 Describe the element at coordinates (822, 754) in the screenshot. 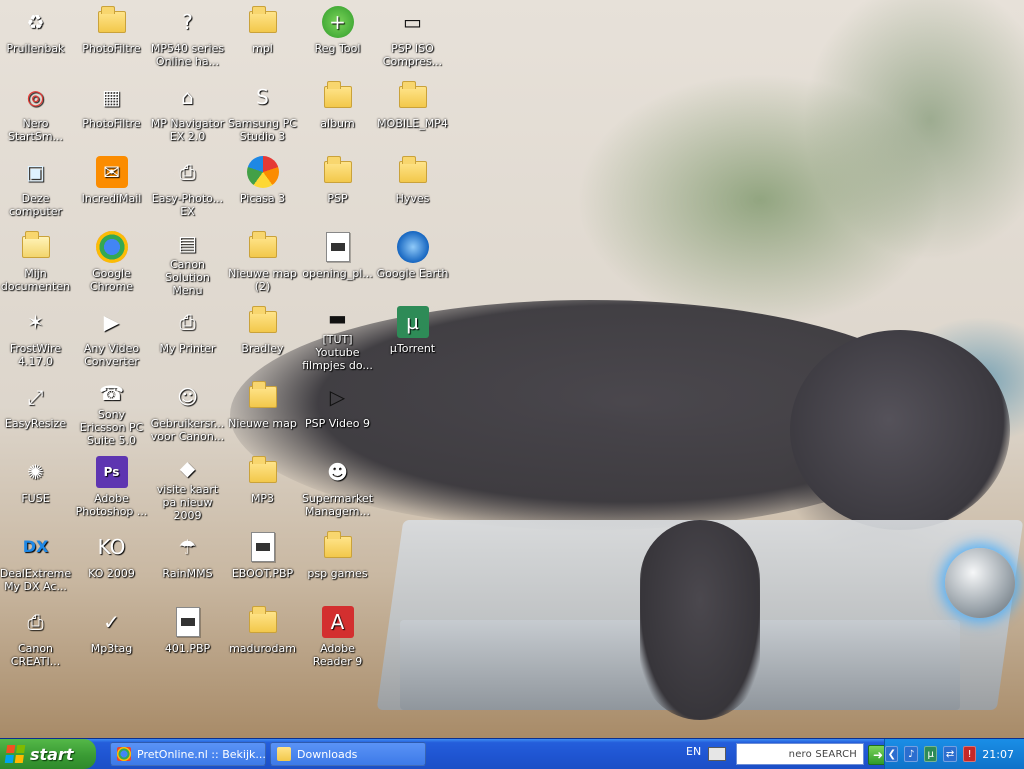

I see `nero-search-label: nero SEARCH` at that location.